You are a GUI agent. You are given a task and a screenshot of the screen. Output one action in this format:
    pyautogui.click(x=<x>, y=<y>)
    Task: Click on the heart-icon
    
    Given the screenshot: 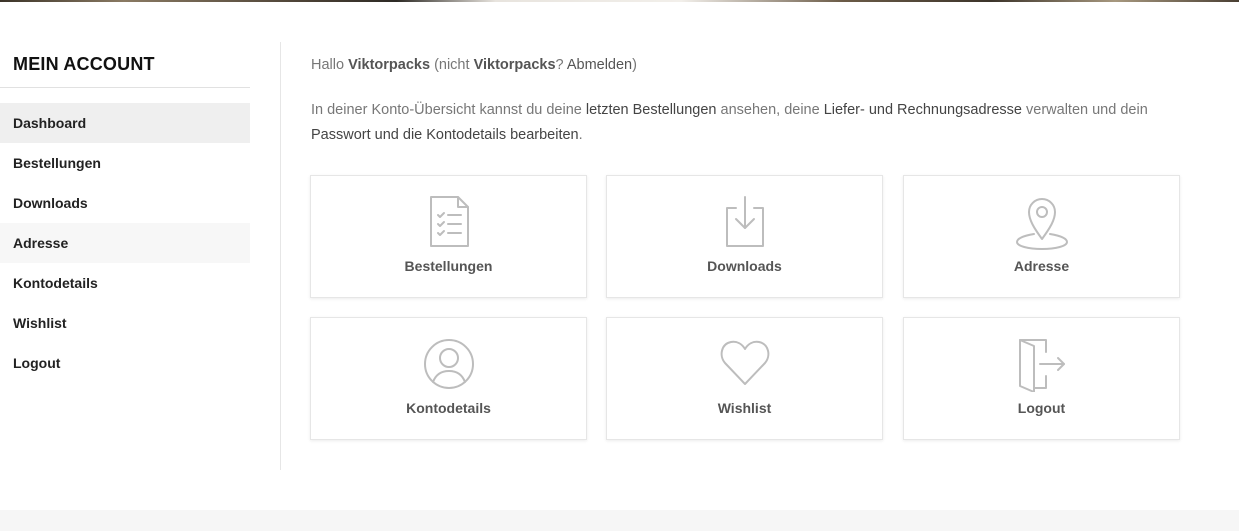 What is the action you would take?
    pyautogui.click(x=745, y=364)
    